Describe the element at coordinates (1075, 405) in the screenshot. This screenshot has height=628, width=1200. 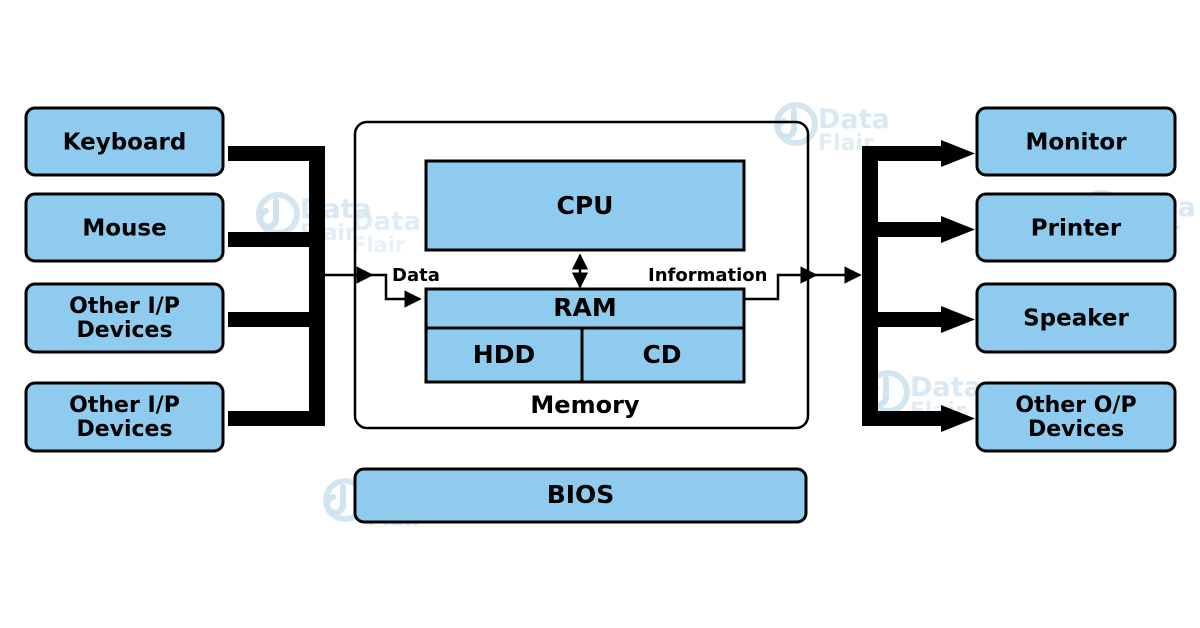
I see `output-device-label-line1: Other O/P` at that location.